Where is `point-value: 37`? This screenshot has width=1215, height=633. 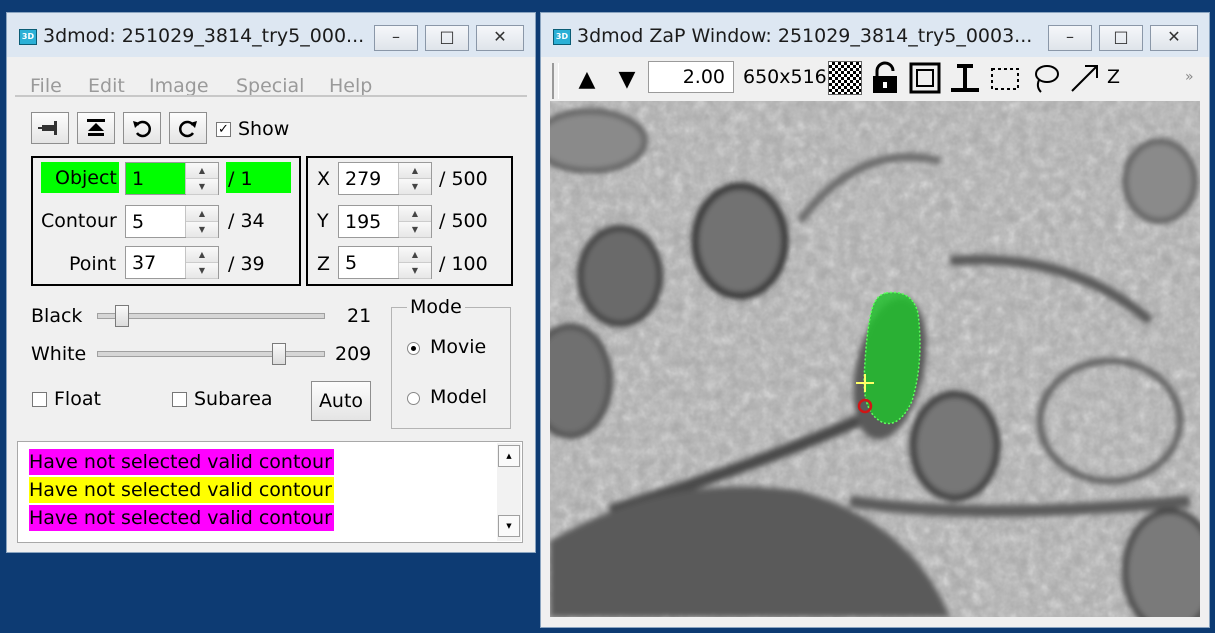 point-value: 37 is located at coordinates (144, 263).